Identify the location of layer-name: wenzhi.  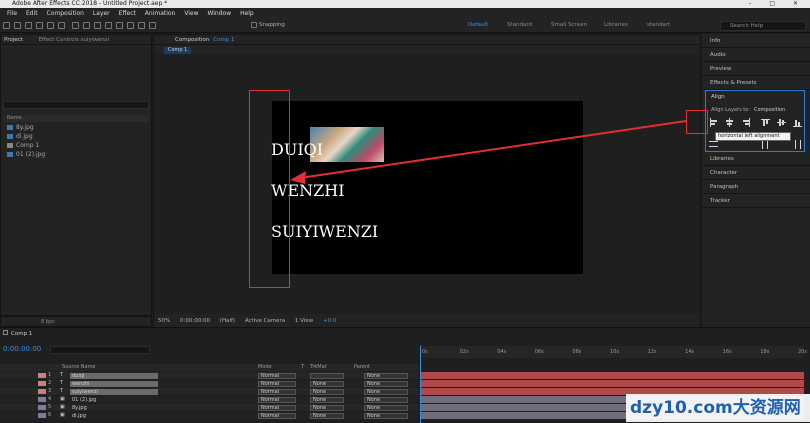
(114, 383).